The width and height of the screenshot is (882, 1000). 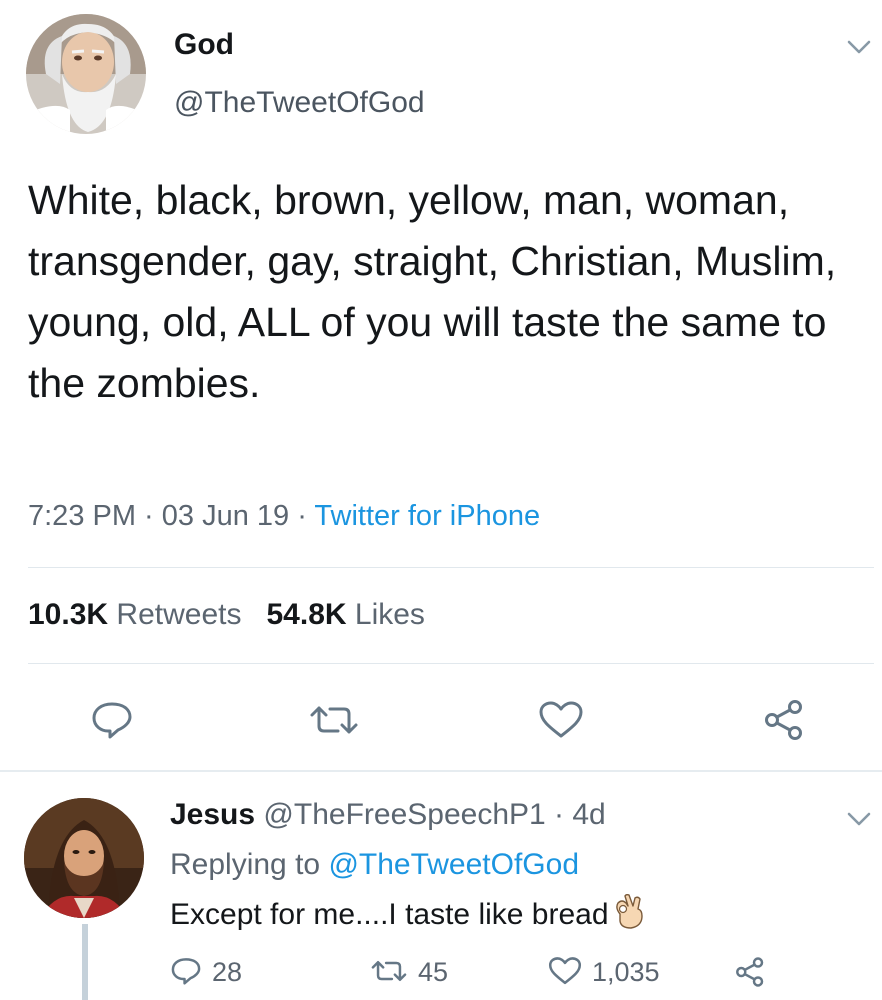 I want to click on reply-header: Jesus @TheFreeSpeechP1 · 4d, so click(x=388, y=815).